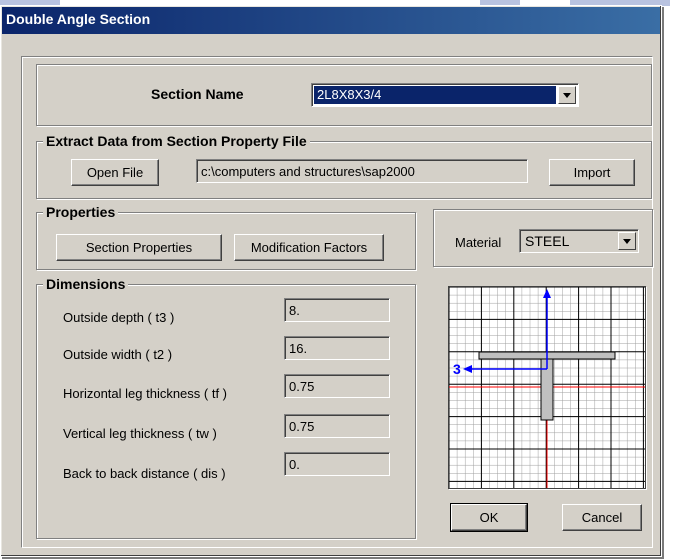  Describe the element at coordinates (435, 95) in the screenshot. I see `section-name-value: 2L8X8X3/4` at that location.